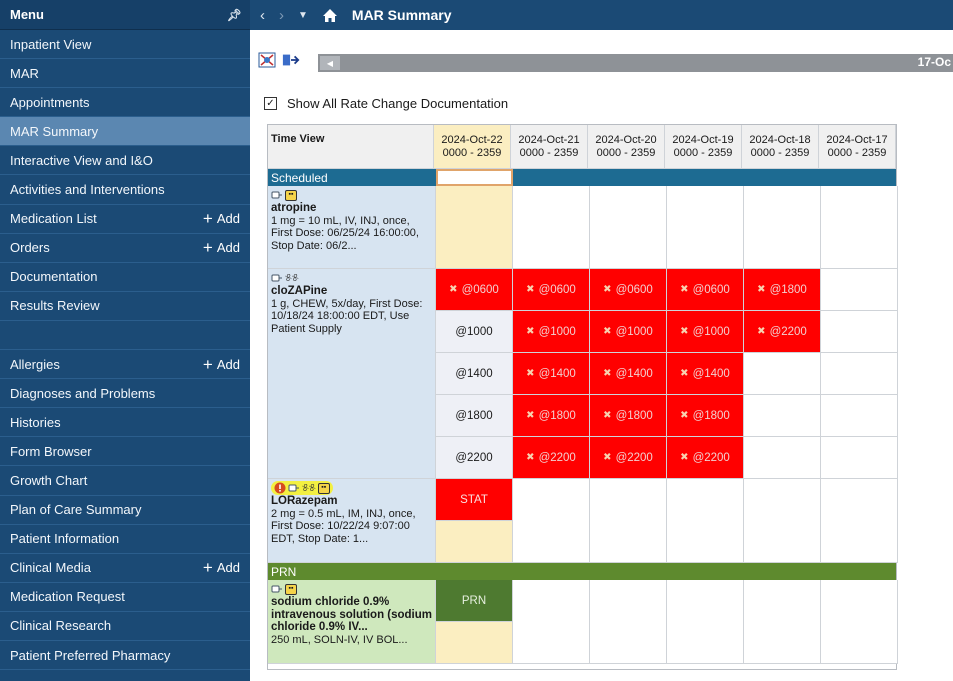 The height and width of the screenshot is (681, 953). Describe the element at coordinates (293, 488) in the screenshot. I see `iv-bag-icon` at that location.